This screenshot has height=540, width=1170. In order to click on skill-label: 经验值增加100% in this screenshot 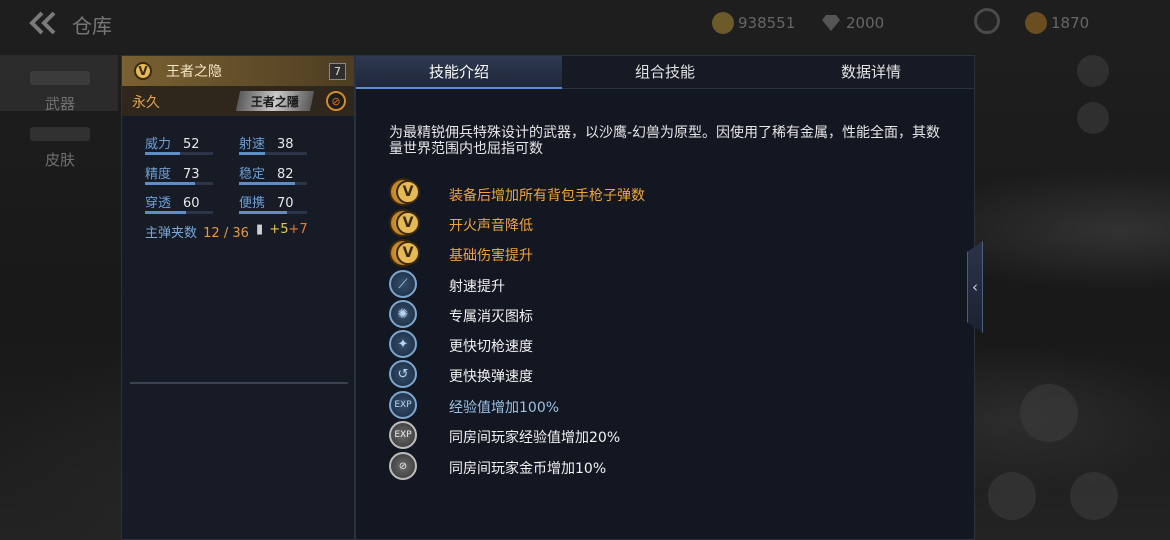, I will do `click(504, 408)`.